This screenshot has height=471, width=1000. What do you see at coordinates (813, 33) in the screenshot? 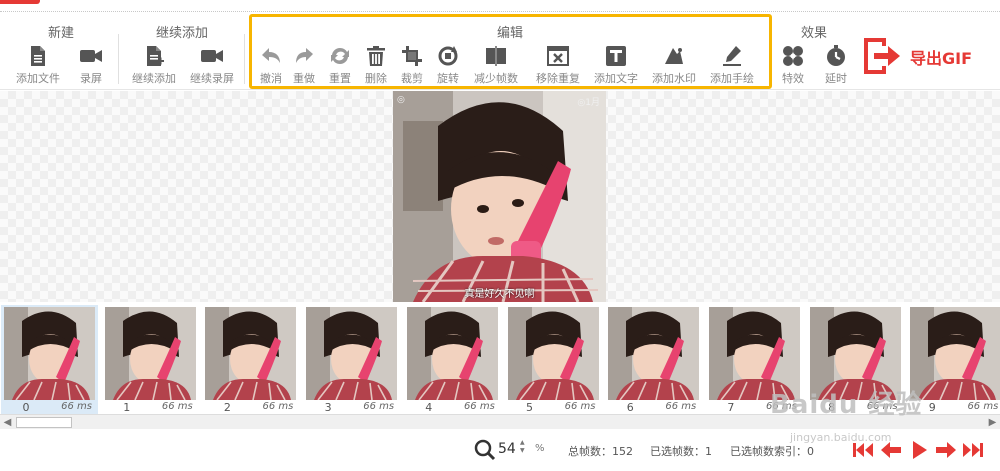
I see `group-effects-title: 效果` at bounding box center [813, 33].